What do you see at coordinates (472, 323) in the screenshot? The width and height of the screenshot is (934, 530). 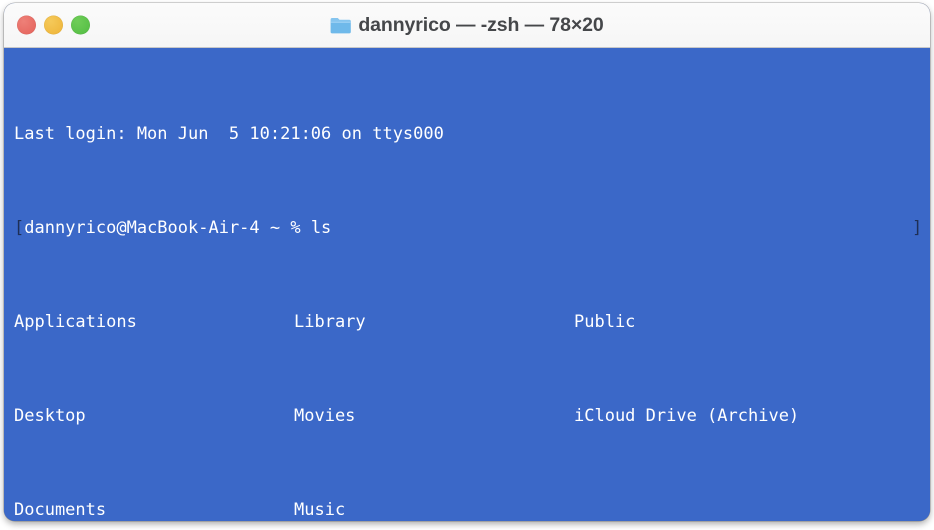 I see `listing-row: Applications Library Public` at bounding box center [472, 323].